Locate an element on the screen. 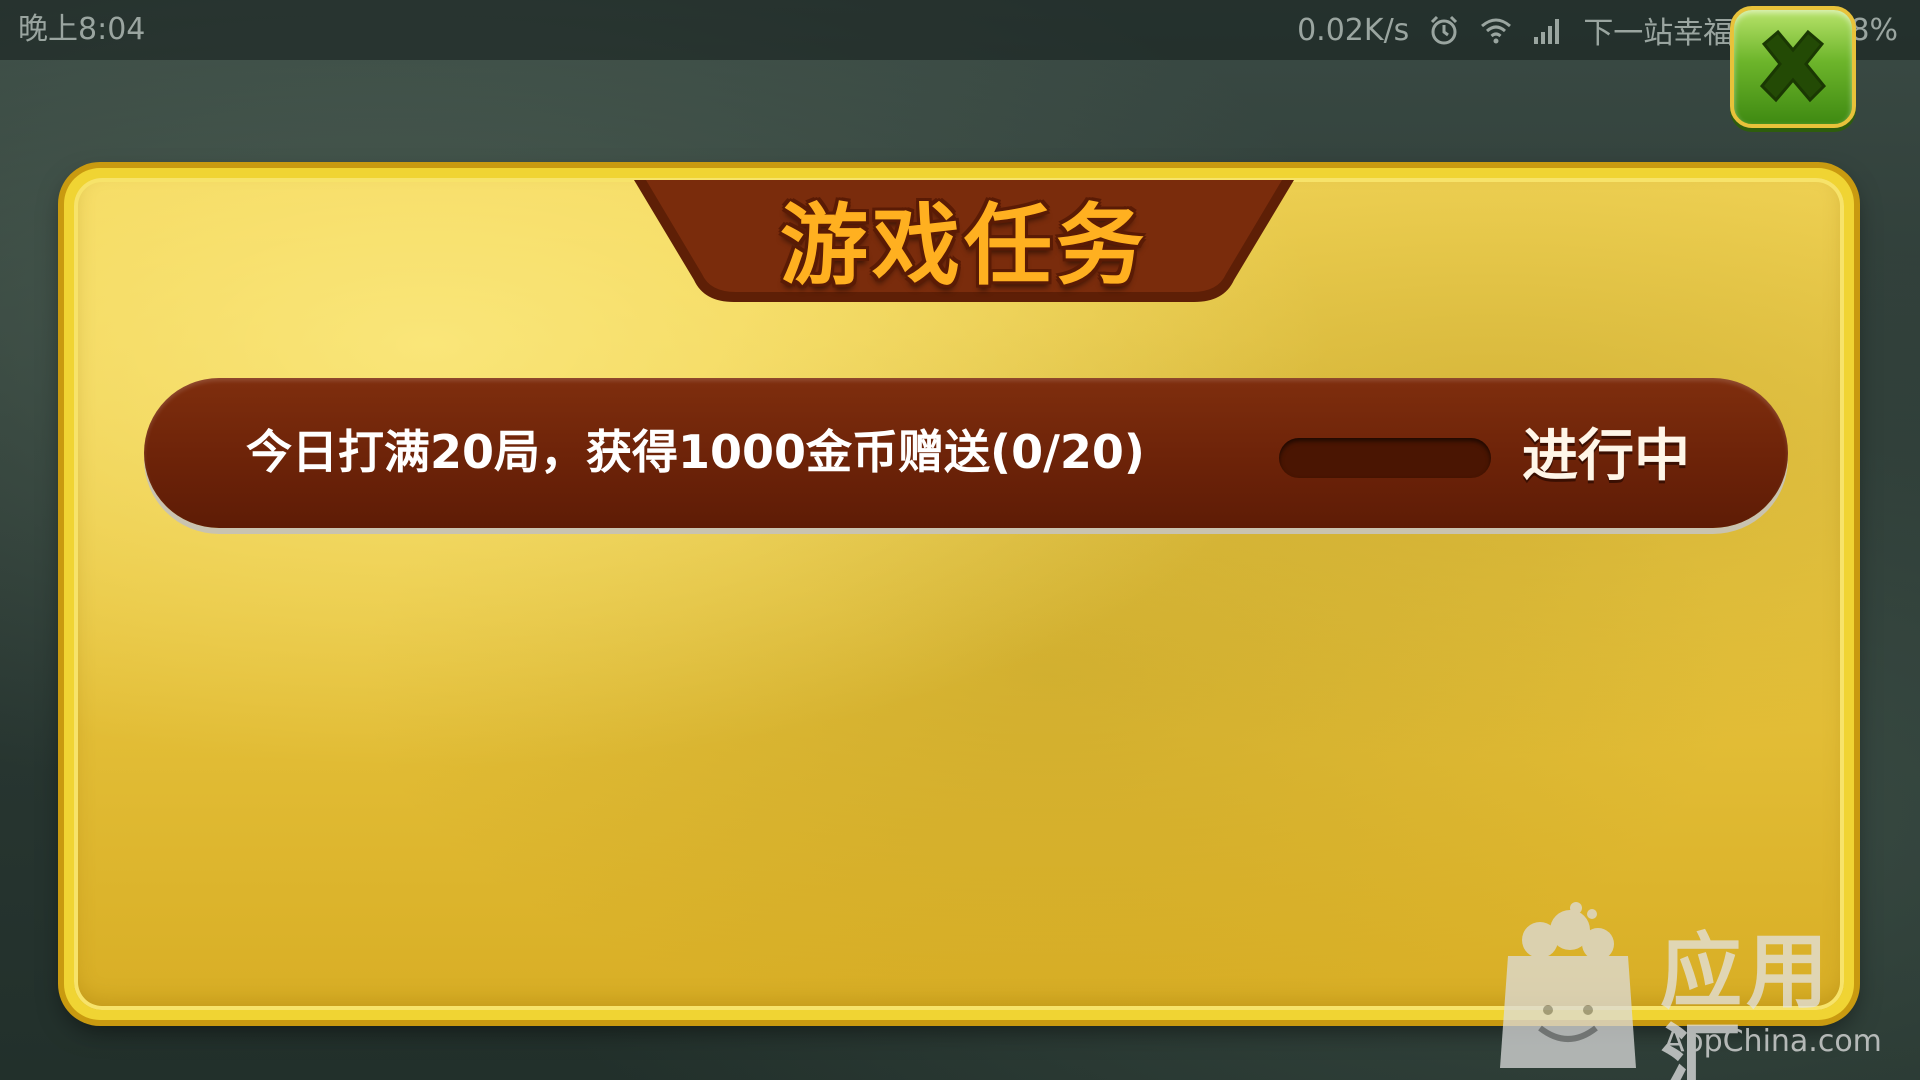 Image resolution: width=1920 pixels, height=1080 pixels. signal-icon is located at coordinates (1548, 30).